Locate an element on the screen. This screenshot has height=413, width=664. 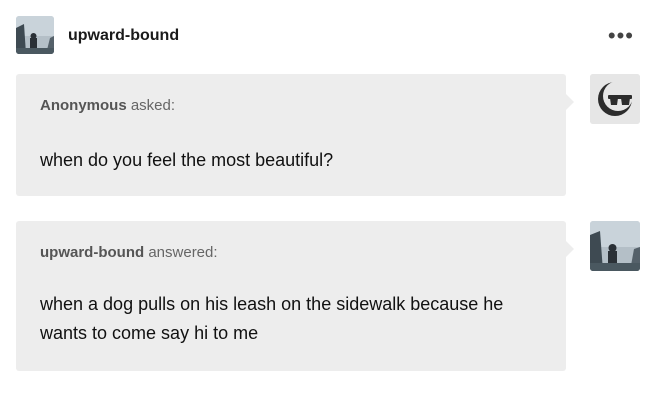
asker-line: Anonymous asked: is located at coordinates (107, 105).